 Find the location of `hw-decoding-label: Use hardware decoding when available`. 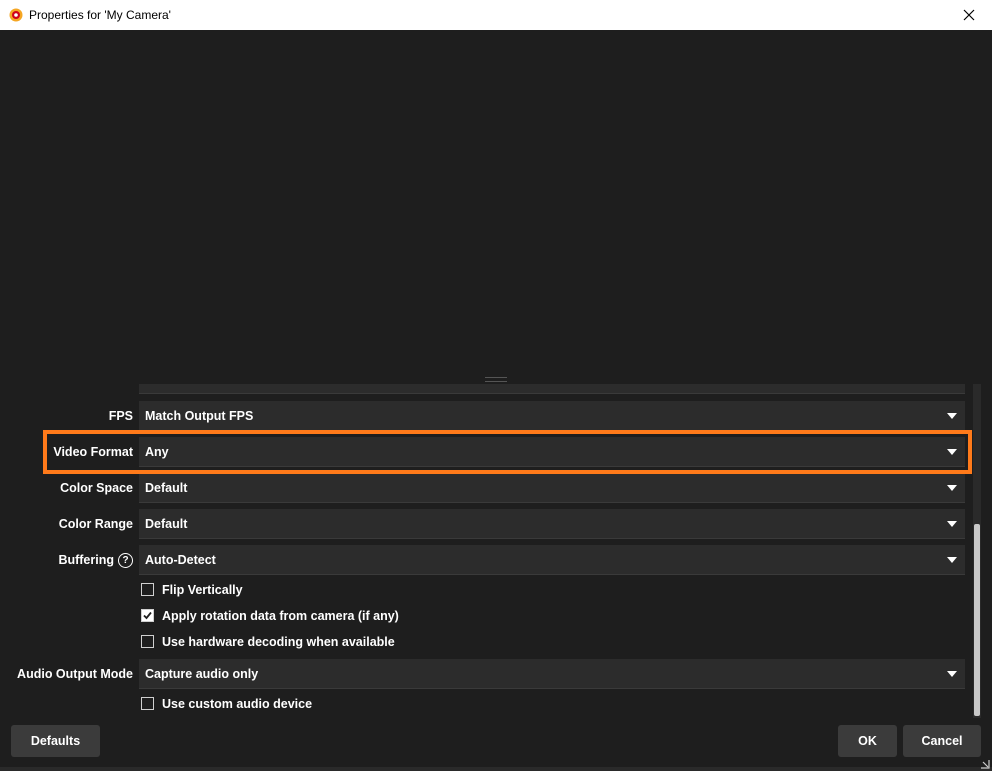

hw-decoding-label: Use hardware decoding when available is located at coordinates (278, 642).